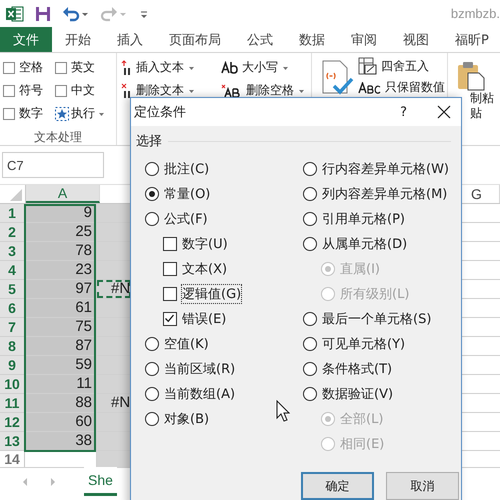 The height and width of the screenshot is (500, 500). What do you see at coordinates (61, 422) in the screenshot?
I see `table-cell: 60` at bounding box center [61, 422].